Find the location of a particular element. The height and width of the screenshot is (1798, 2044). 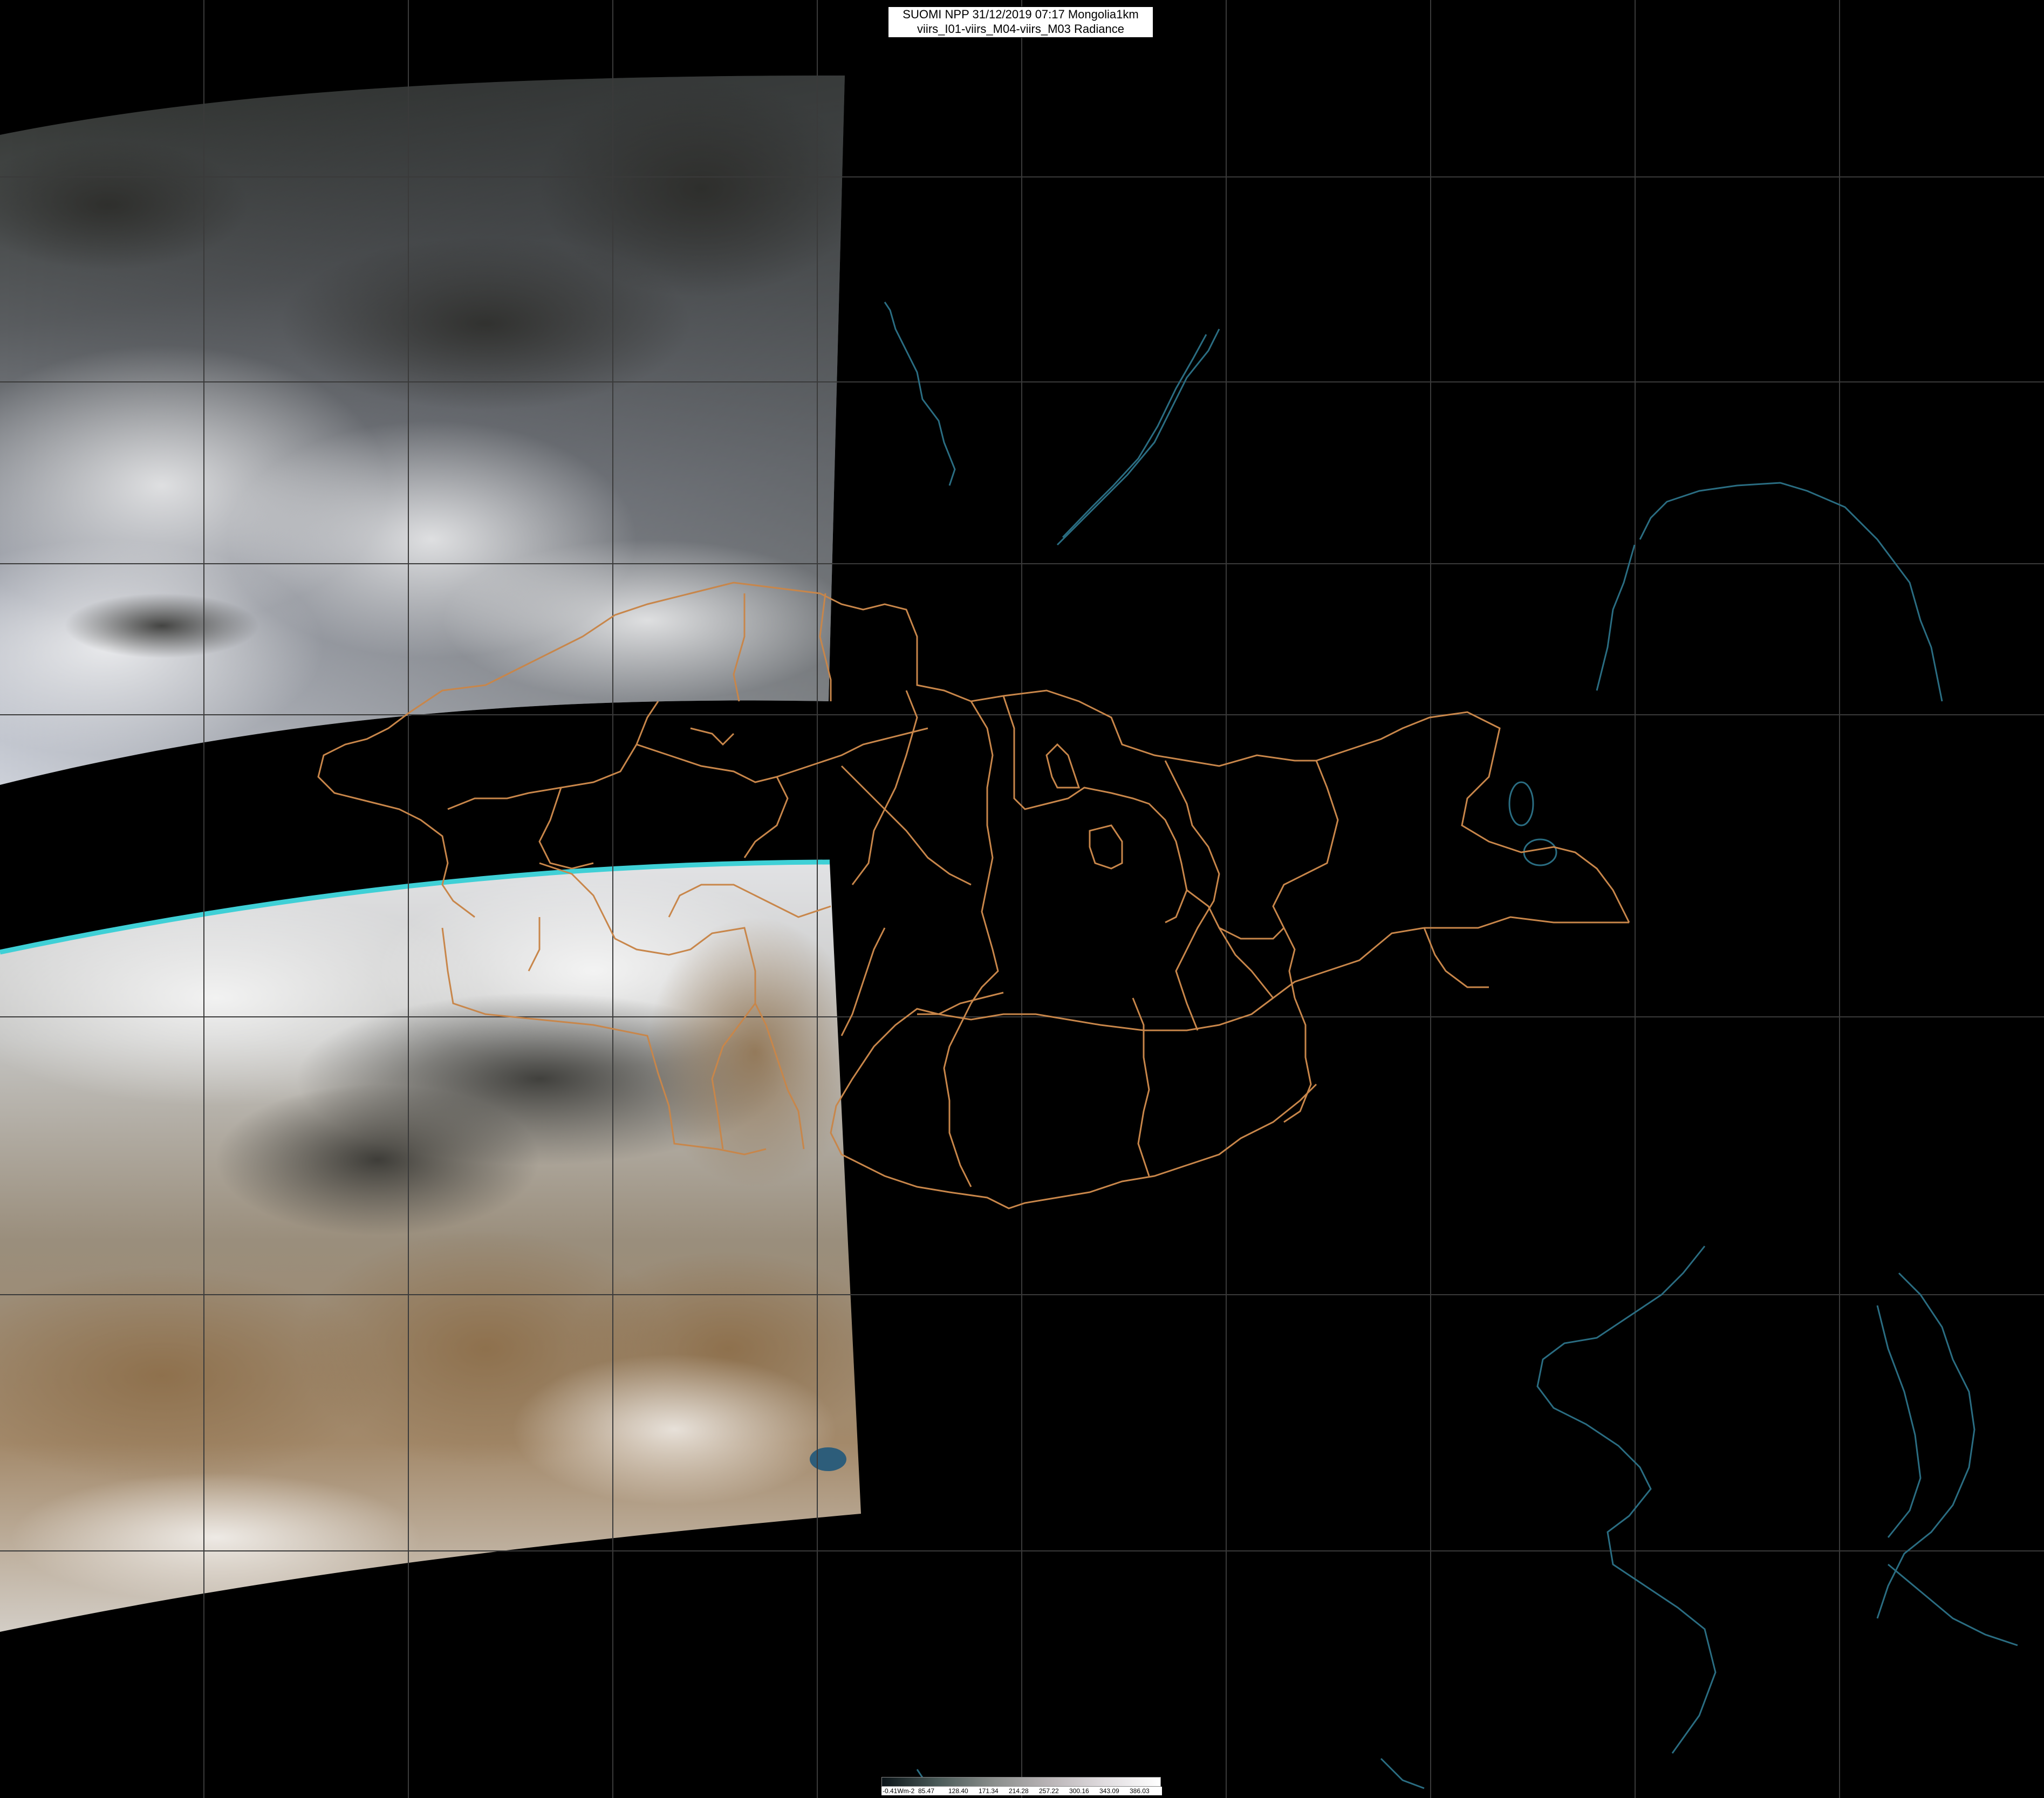

colorbar-label: 171.34 is located at coordinates (989, 1791).